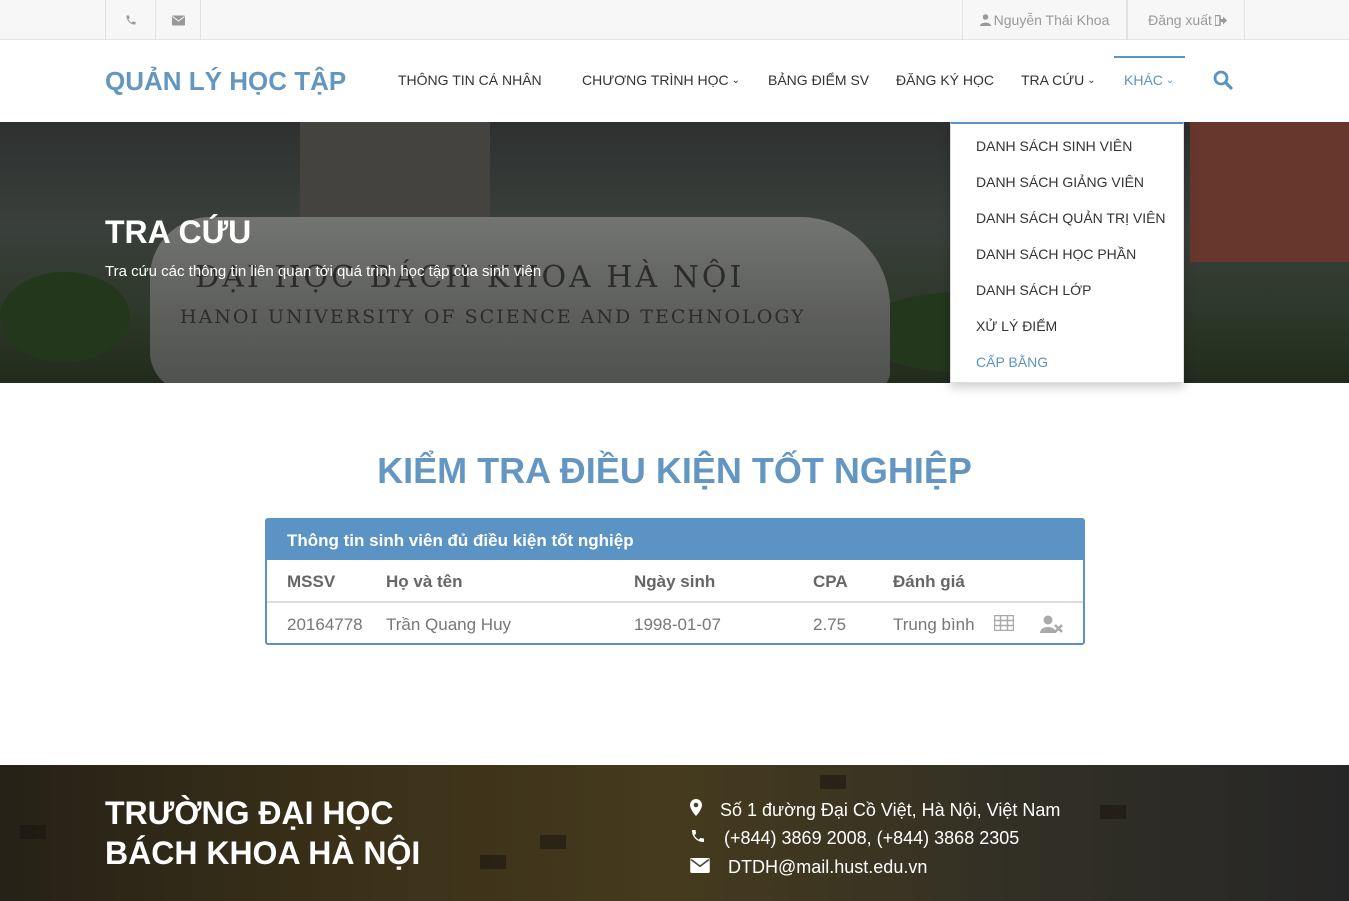 The width and height of the screenshot is (1349, 901). Describe the element at coordinates (674, 20) in the screenshot. I see `top-bar: Nguyễn Thái Khoa Đăng xuất` at that location.